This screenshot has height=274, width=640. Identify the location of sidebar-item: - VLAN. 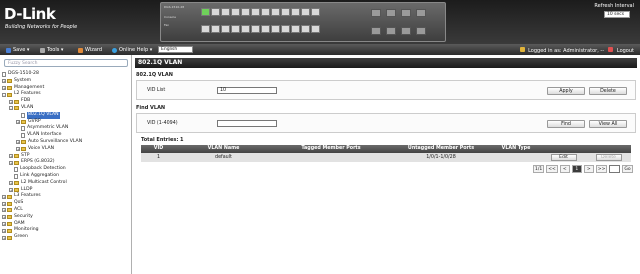
(66, 108).